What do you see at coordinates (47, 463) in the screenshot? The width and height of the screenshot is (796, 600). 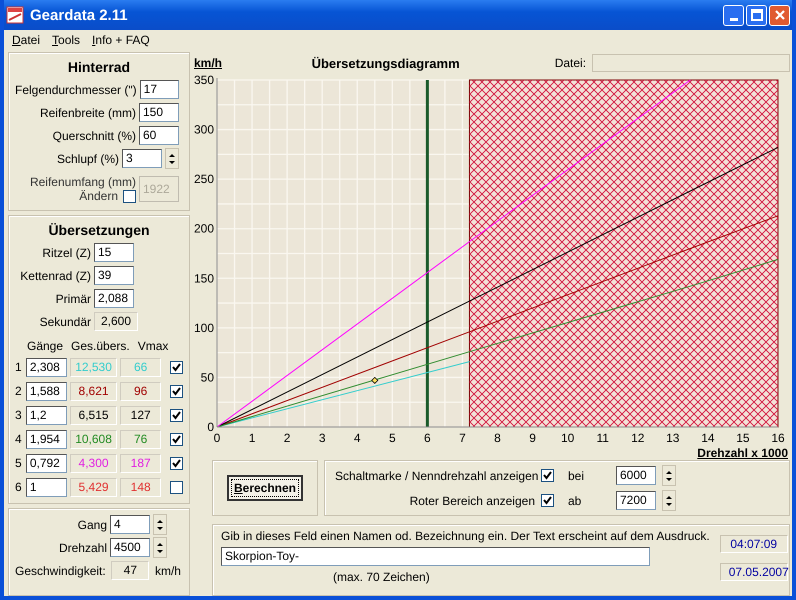 I see `input-field: 0,792` at bounding box center [47, 463].